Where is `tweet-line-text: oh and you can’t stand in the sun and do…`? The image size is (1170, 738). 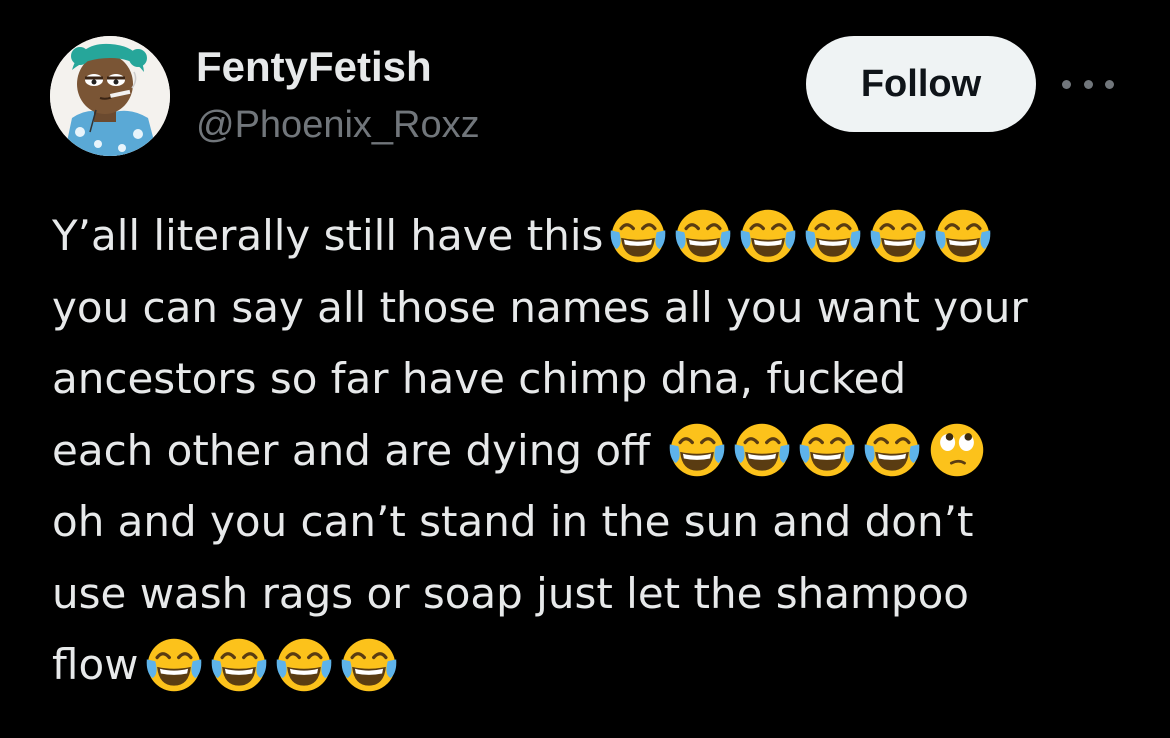 tweet-line-text: oh and you can’t stand in the sun and do… is located at coordinates (513, 521).